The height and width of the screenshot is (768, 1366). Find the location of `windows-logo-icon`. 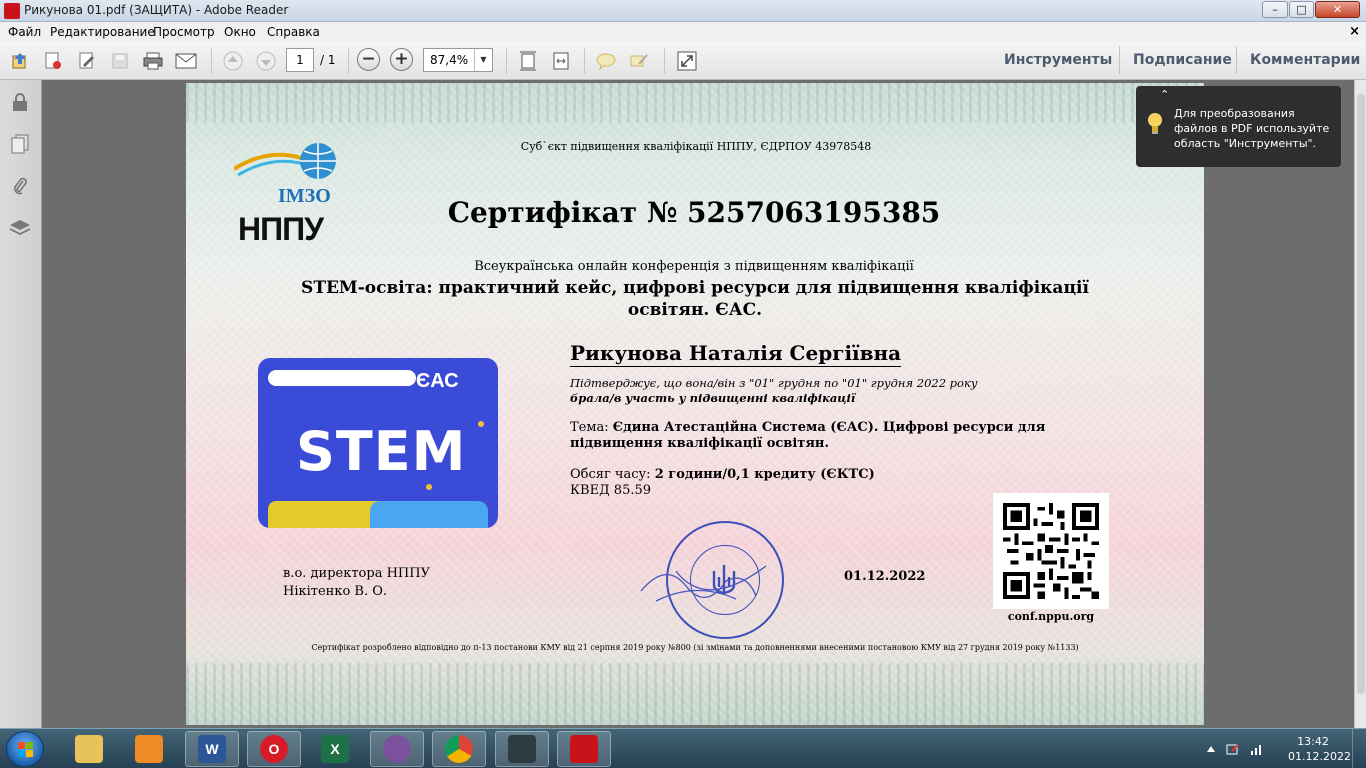

windows-logo-icon is located at coordinates (25, 749).